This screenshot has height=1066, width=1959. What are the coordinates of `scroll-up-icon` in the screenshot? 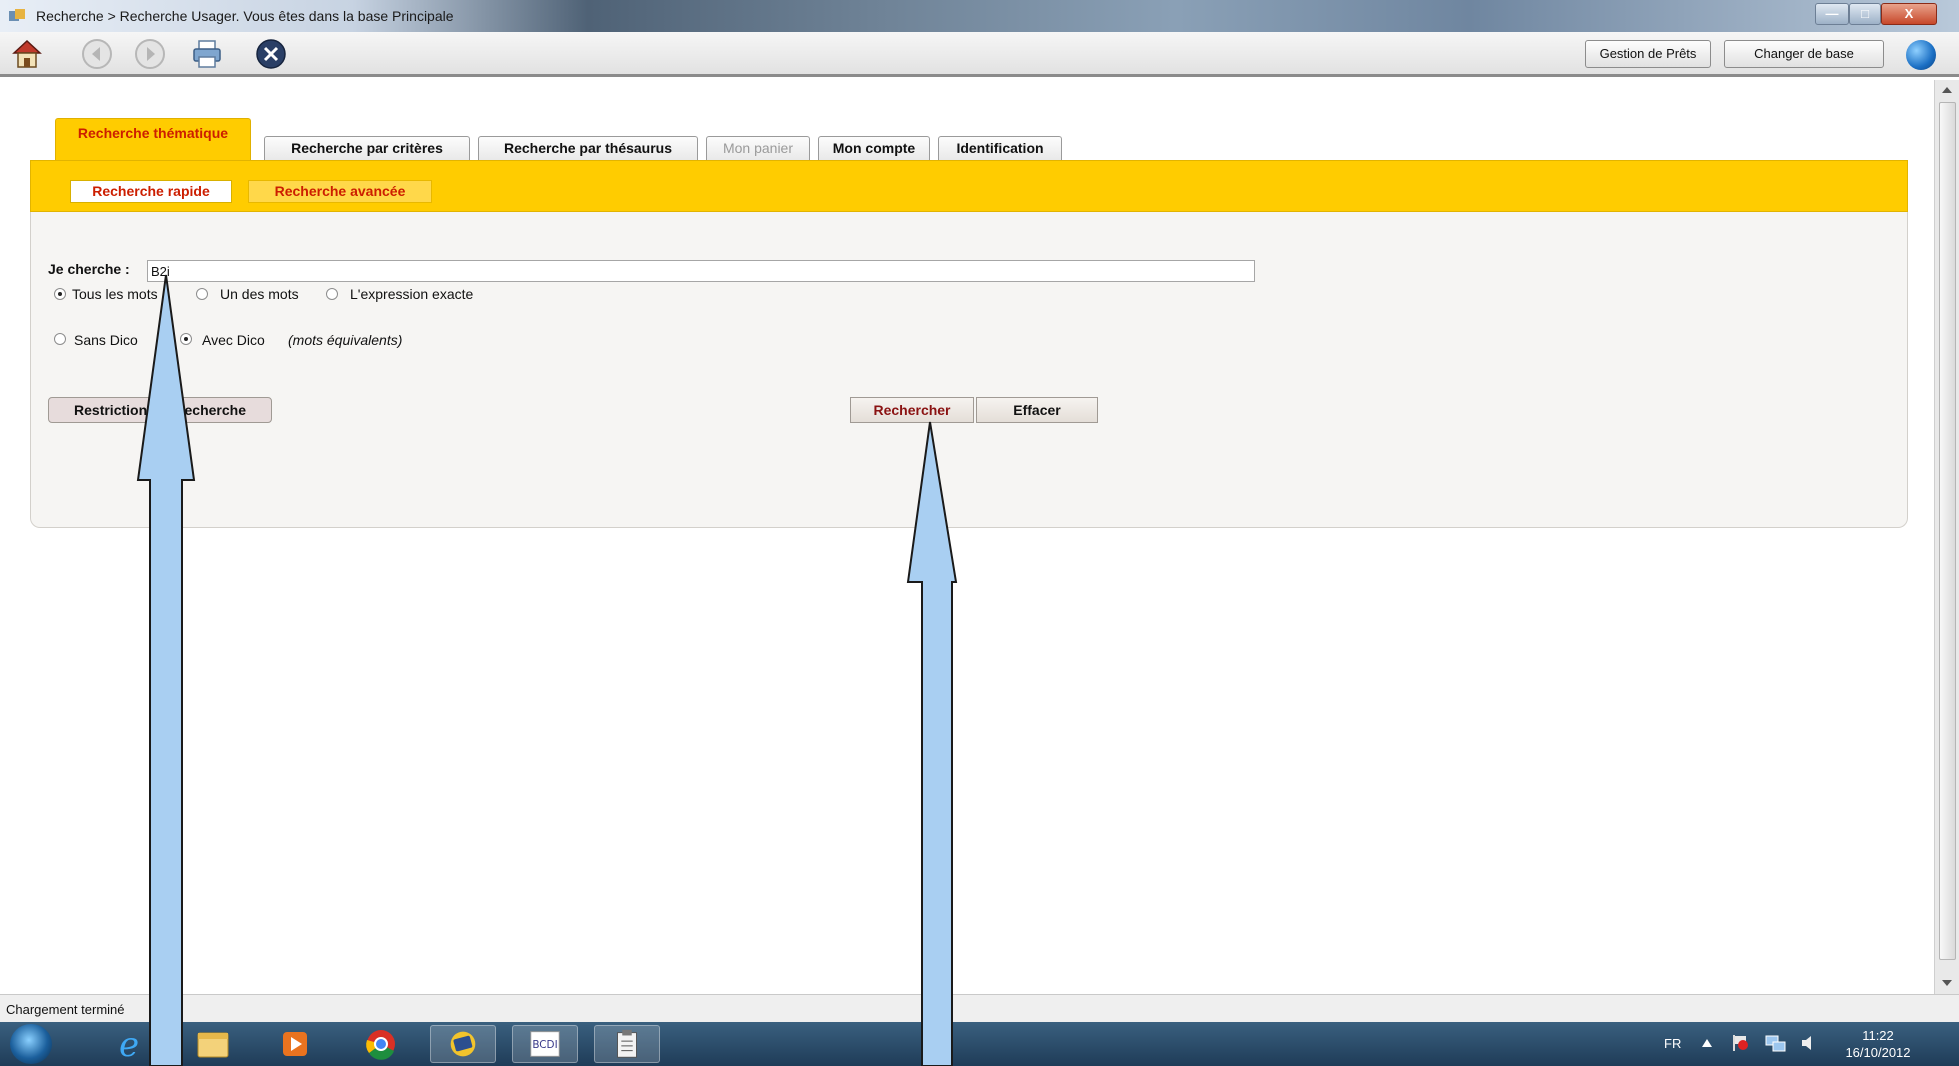 It's located at (1947, 90).